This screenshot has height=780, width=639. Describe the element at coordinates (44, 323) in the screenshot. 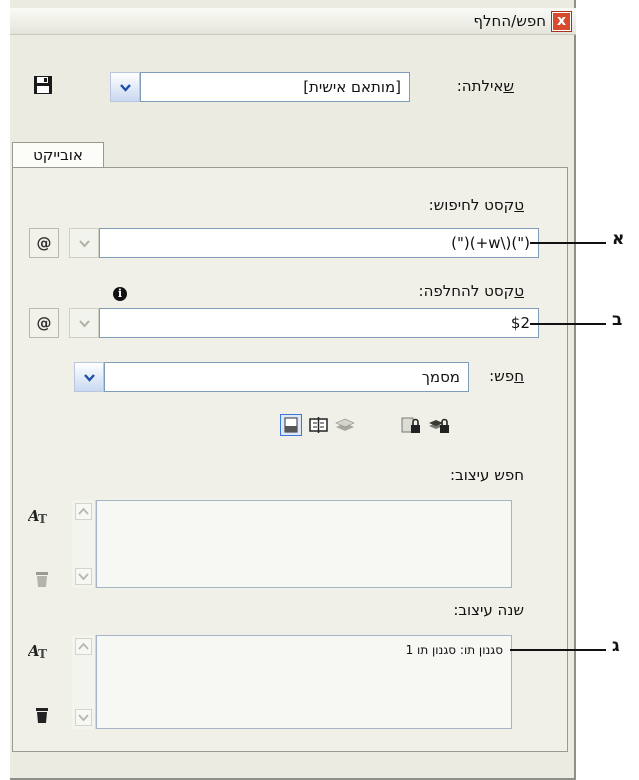

I see `replace-special-char-button: @` at that location.